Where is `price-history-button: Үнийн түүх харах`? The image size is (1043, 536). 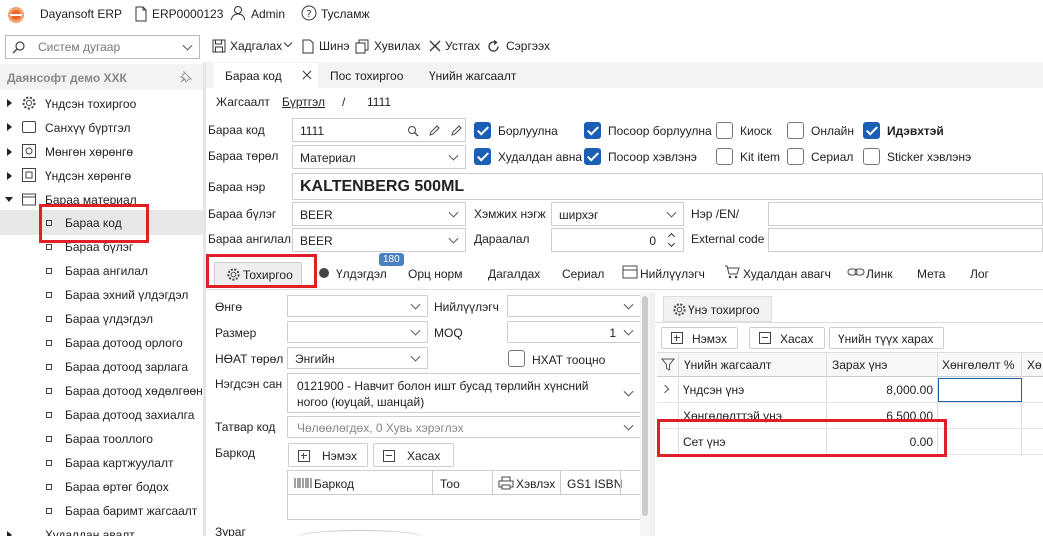
price-history-button: Үнийн түүх харах is located at coordinates (886, 338).